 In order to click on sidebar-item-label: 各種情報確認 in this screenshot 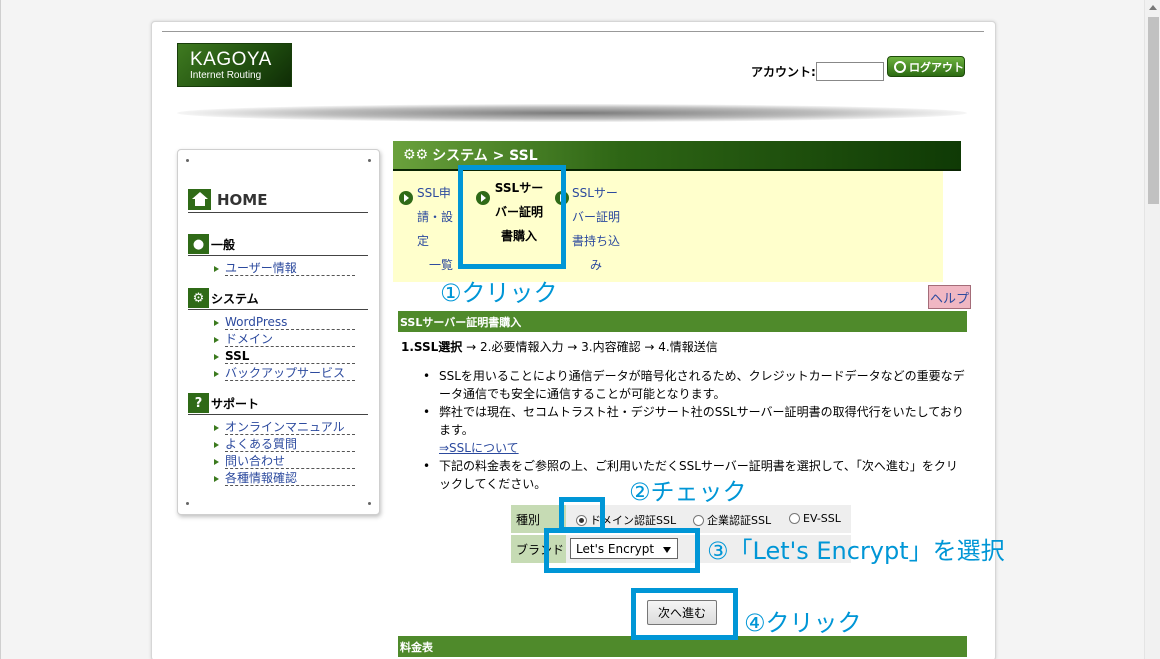, I will do `click(290, 478)`.